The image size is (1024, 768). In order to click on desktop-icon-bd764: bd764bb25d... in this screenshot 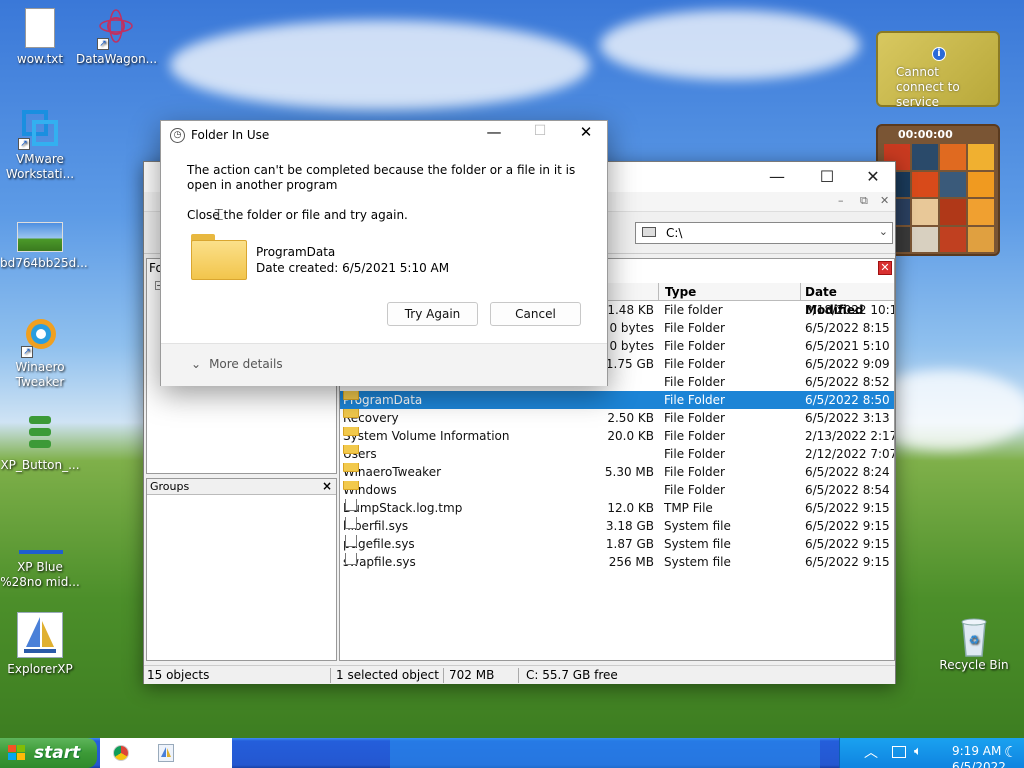, I will do `click(44, 246)`.